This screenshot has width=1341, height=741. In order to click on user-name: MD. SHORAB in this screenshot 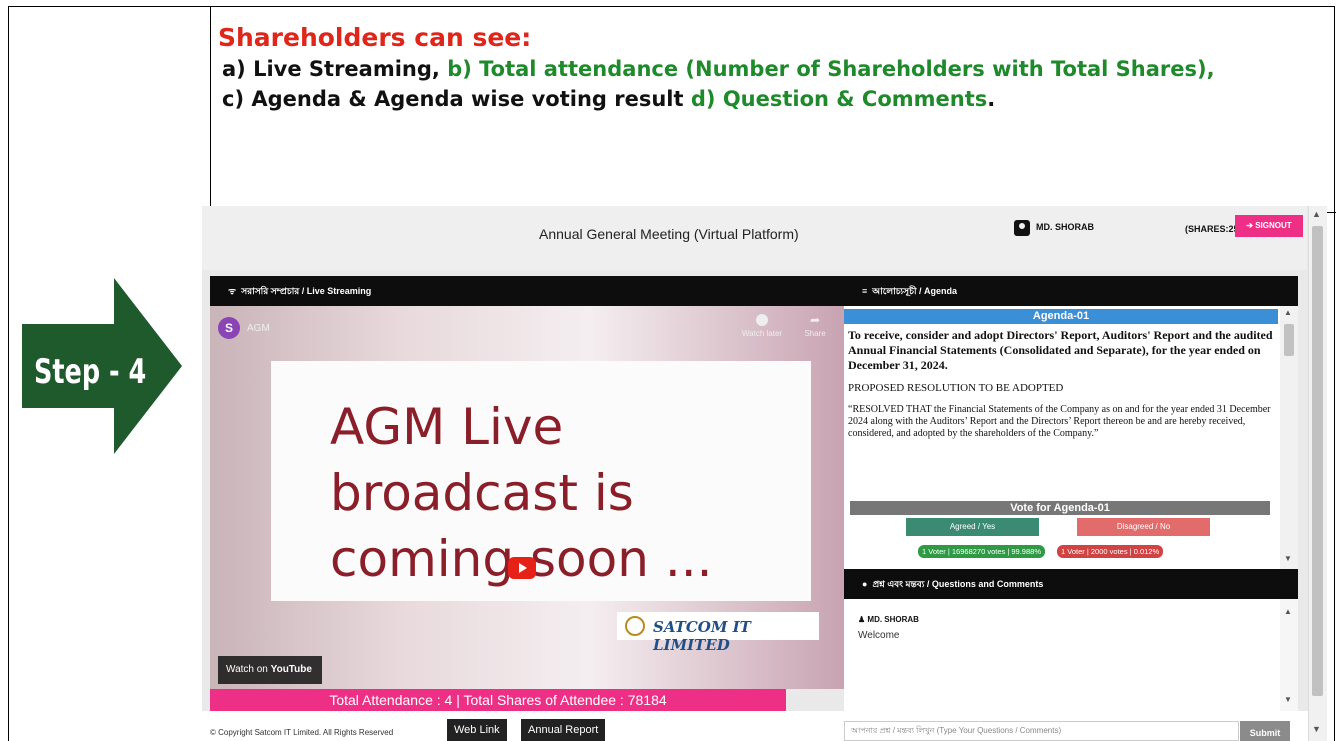, I will do `click(1065, 227)`.